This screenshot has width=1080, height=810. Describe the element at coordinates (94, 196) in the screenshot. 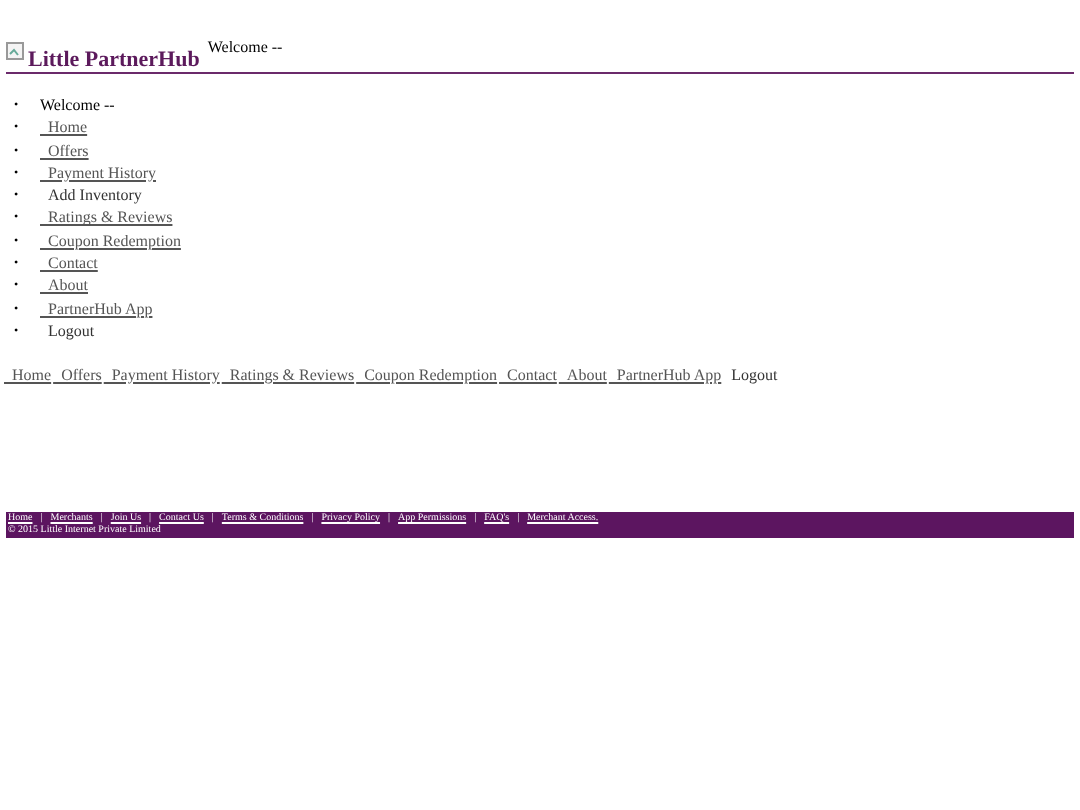

I see `menu-text: Add Inventory` at that location.